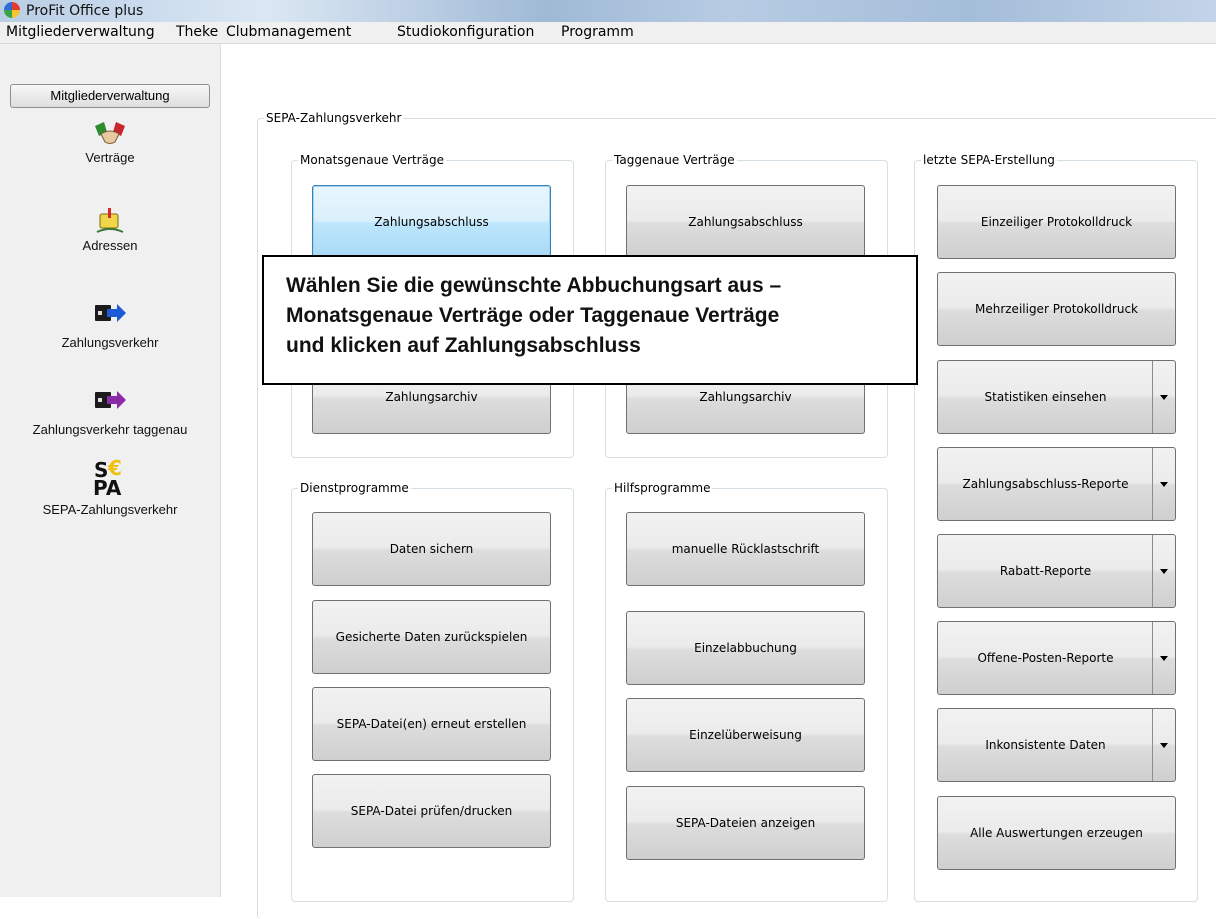 This screenshot has width=1216, height=919. What do you see at coordinates (288, 32) in the screenshot?
I see `menu-clubmanagement: Clubmanagement` at bounding box center [288, 32].